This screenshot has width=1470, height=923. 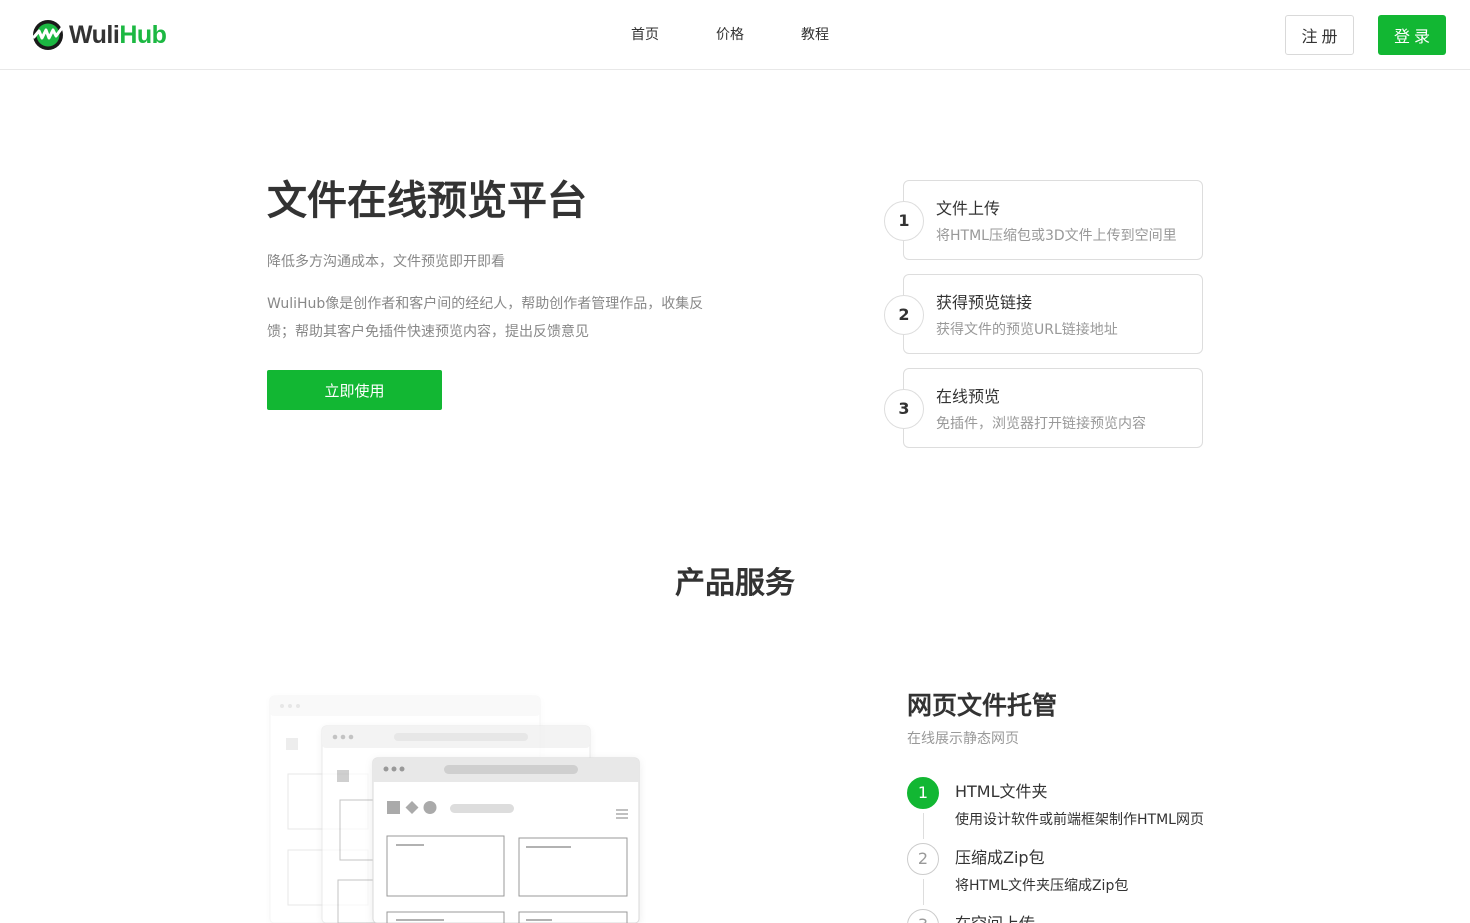 I want to click on logo-text-part2: Hub, so click(x=143, y=34).